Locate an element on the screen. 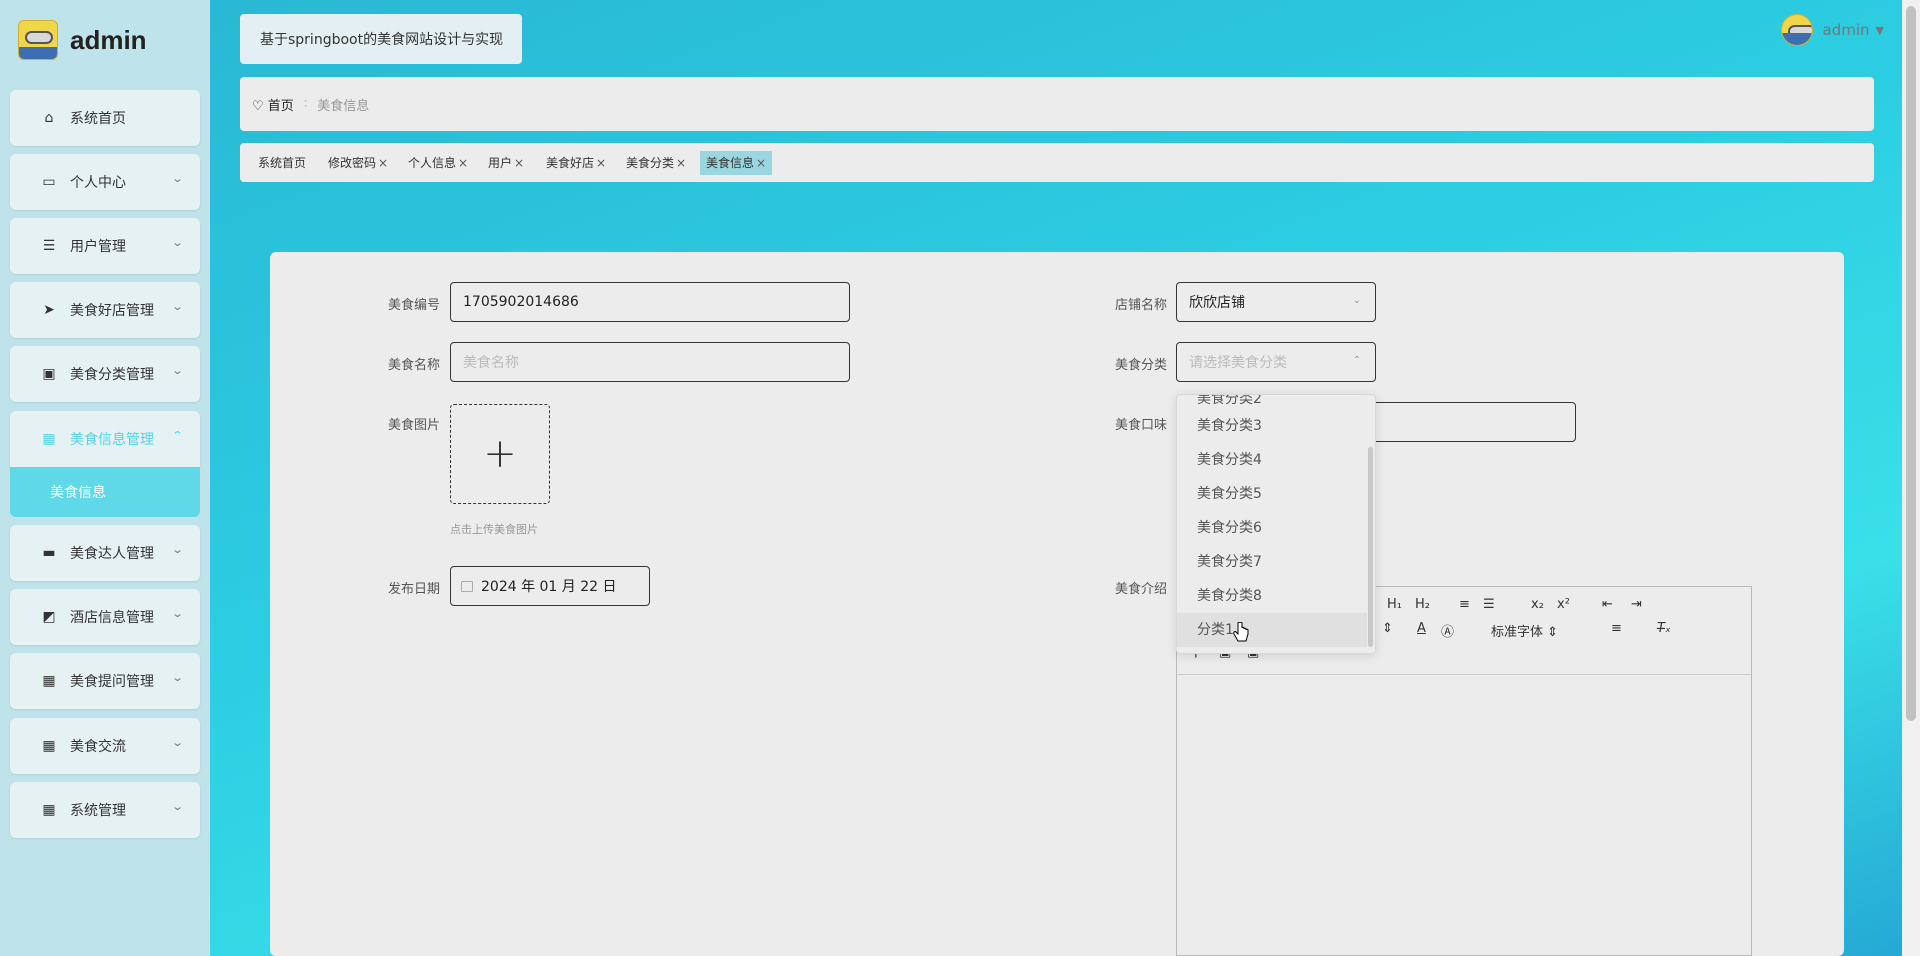 The height and width of the screenshot is (956, 1920). page-scrollbar is located at coordinates (1911, 478).